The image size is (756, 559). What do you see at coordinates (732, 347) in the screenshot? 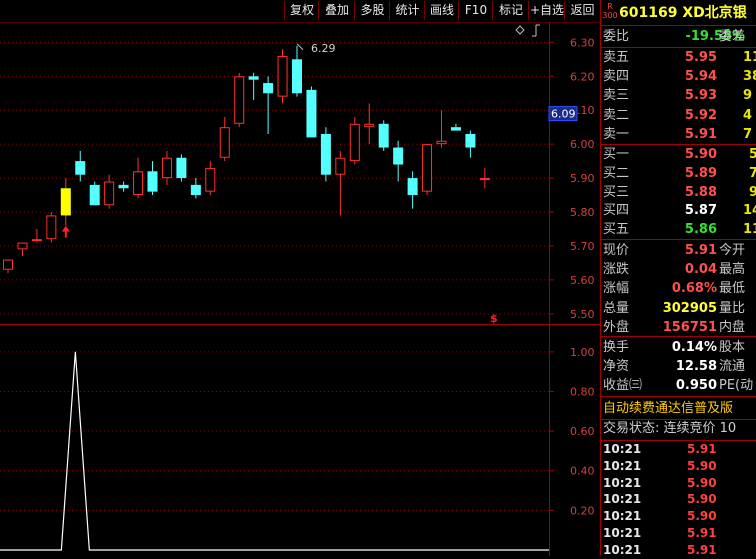
I see `fund-label-2: 股本` at bounding box center [732, 347].